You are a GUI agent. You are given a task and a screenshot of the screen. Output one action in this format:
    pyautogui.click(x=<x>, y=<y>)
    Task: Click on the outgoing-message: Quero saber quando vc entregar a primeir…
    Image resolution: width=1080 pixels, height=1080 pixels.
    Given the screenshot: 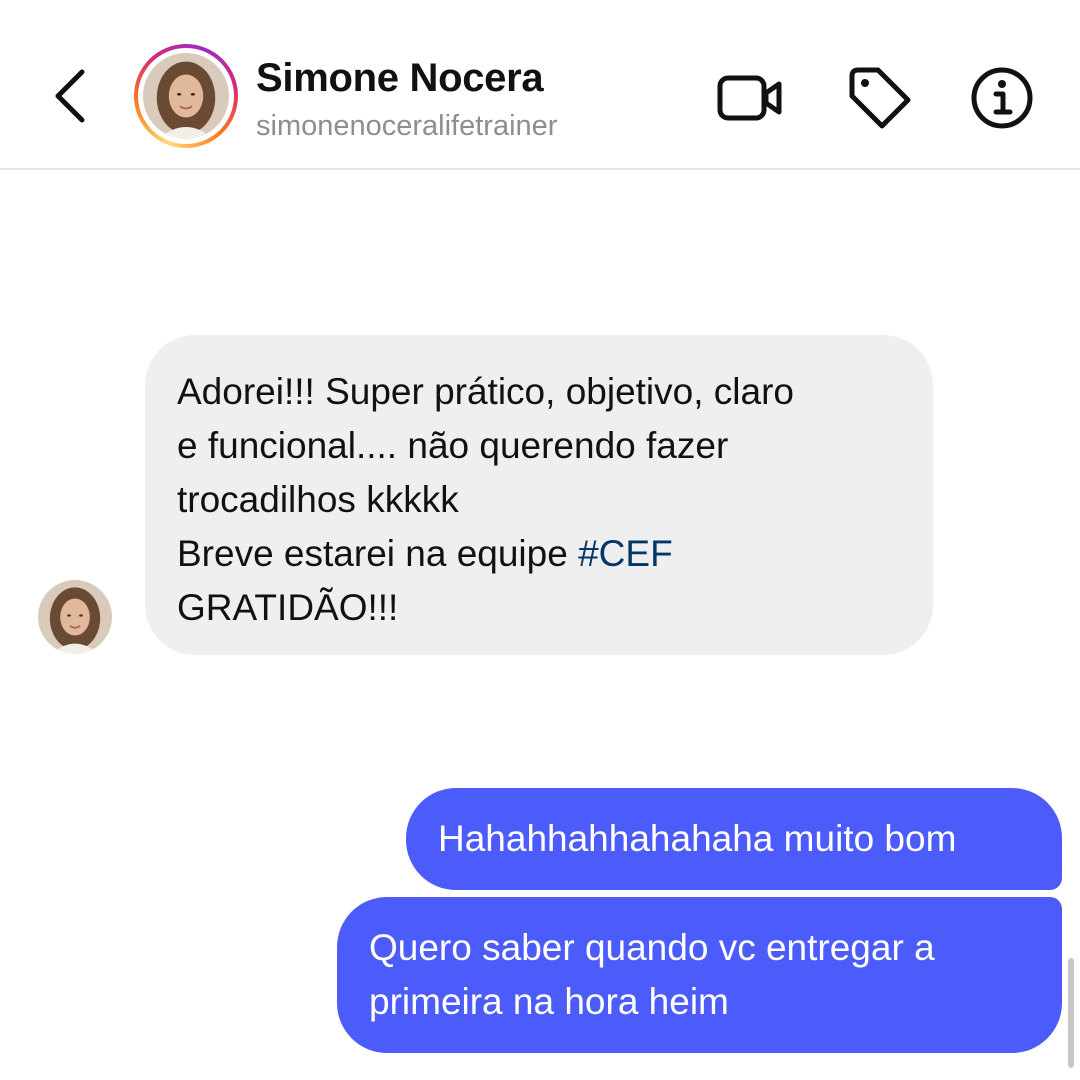 What is the action you would take?
    pyautogui.click(x=699, y=975)
    